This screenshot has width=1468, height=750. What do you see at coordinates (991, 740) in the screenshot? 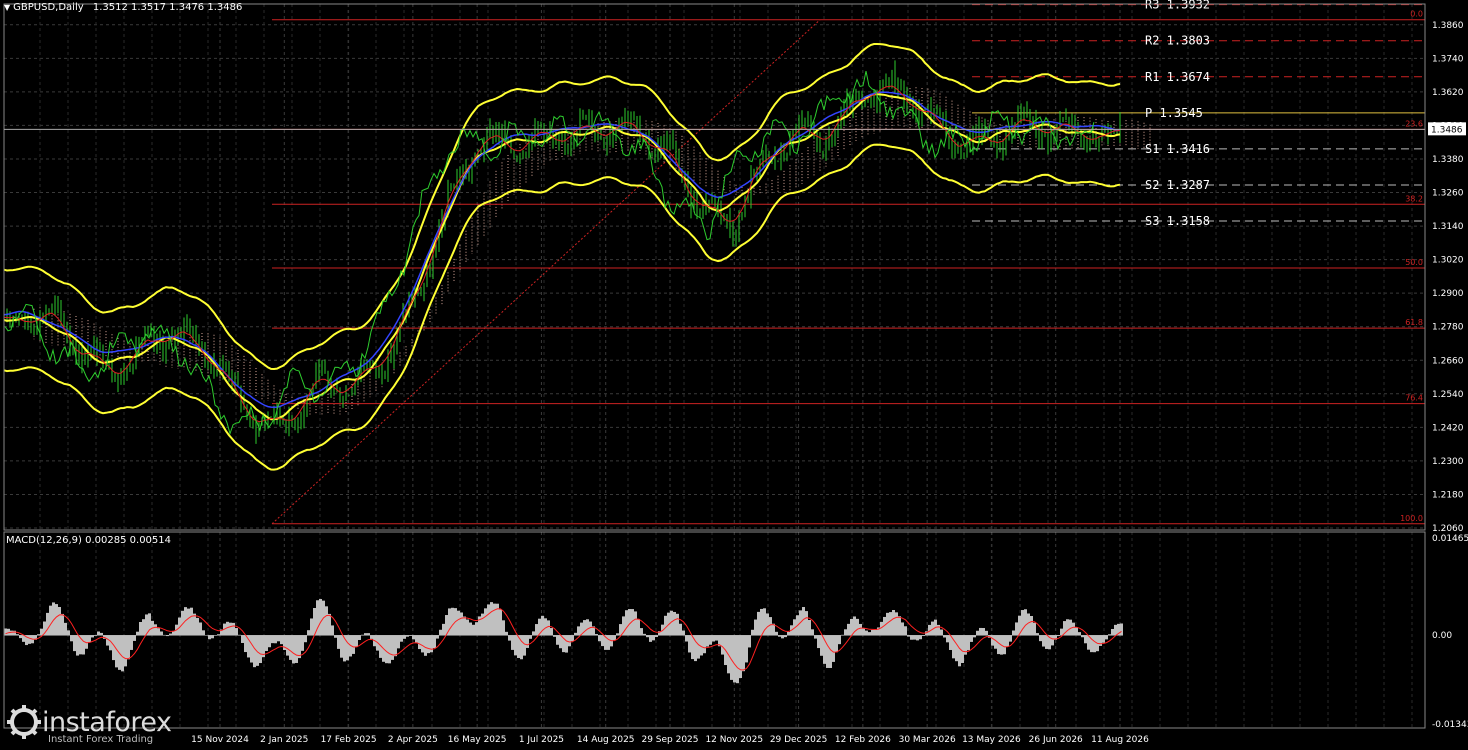
I see `date-tick: 13 May 2026` at bounding box center [991, 740].